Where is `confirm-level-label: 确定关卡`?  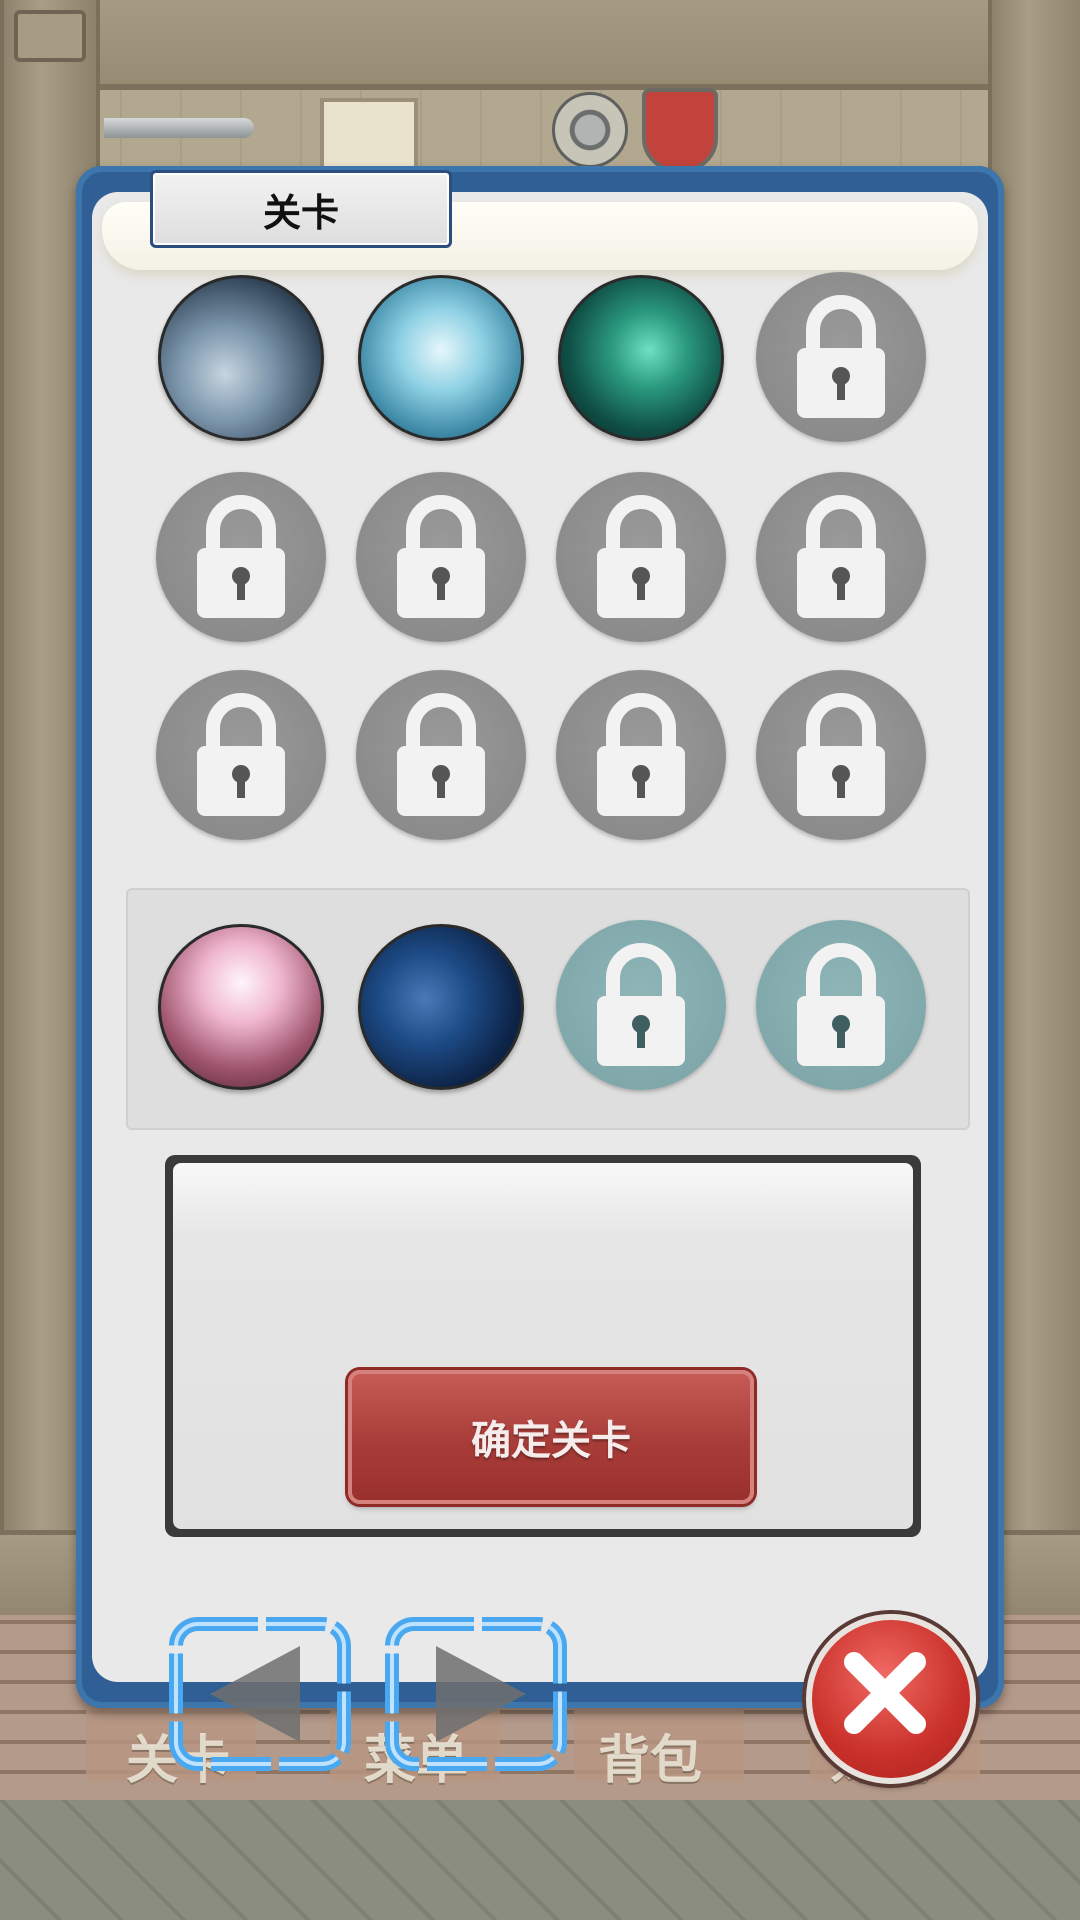 confirm-level-label: 确定关卡 is located at coordinates (551, 1441).